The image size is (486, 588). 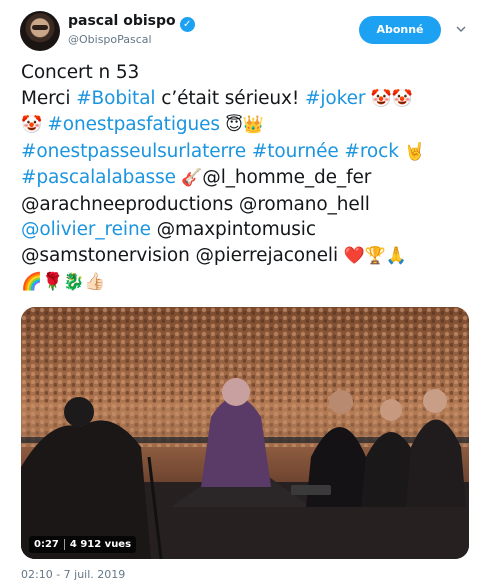 I want to click on emoji: 🤘, so click(x=412, y=151).